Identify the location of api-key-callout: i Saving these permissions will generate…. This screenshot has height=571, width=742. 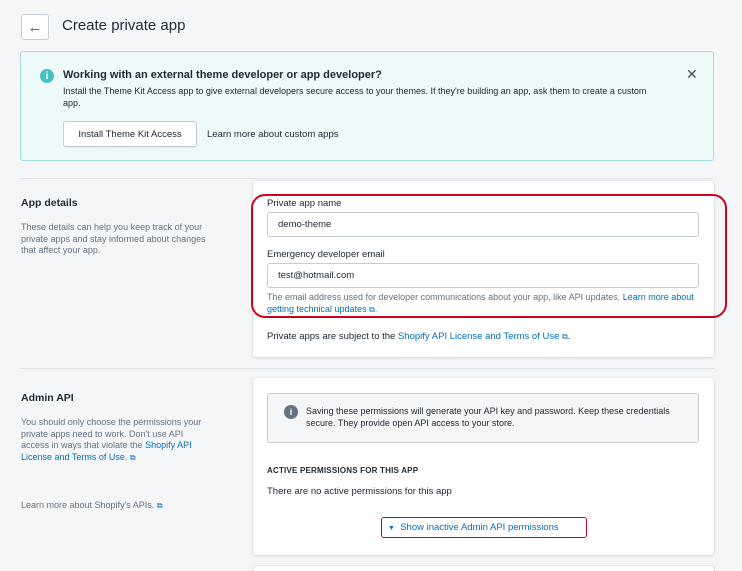
(483, 418).